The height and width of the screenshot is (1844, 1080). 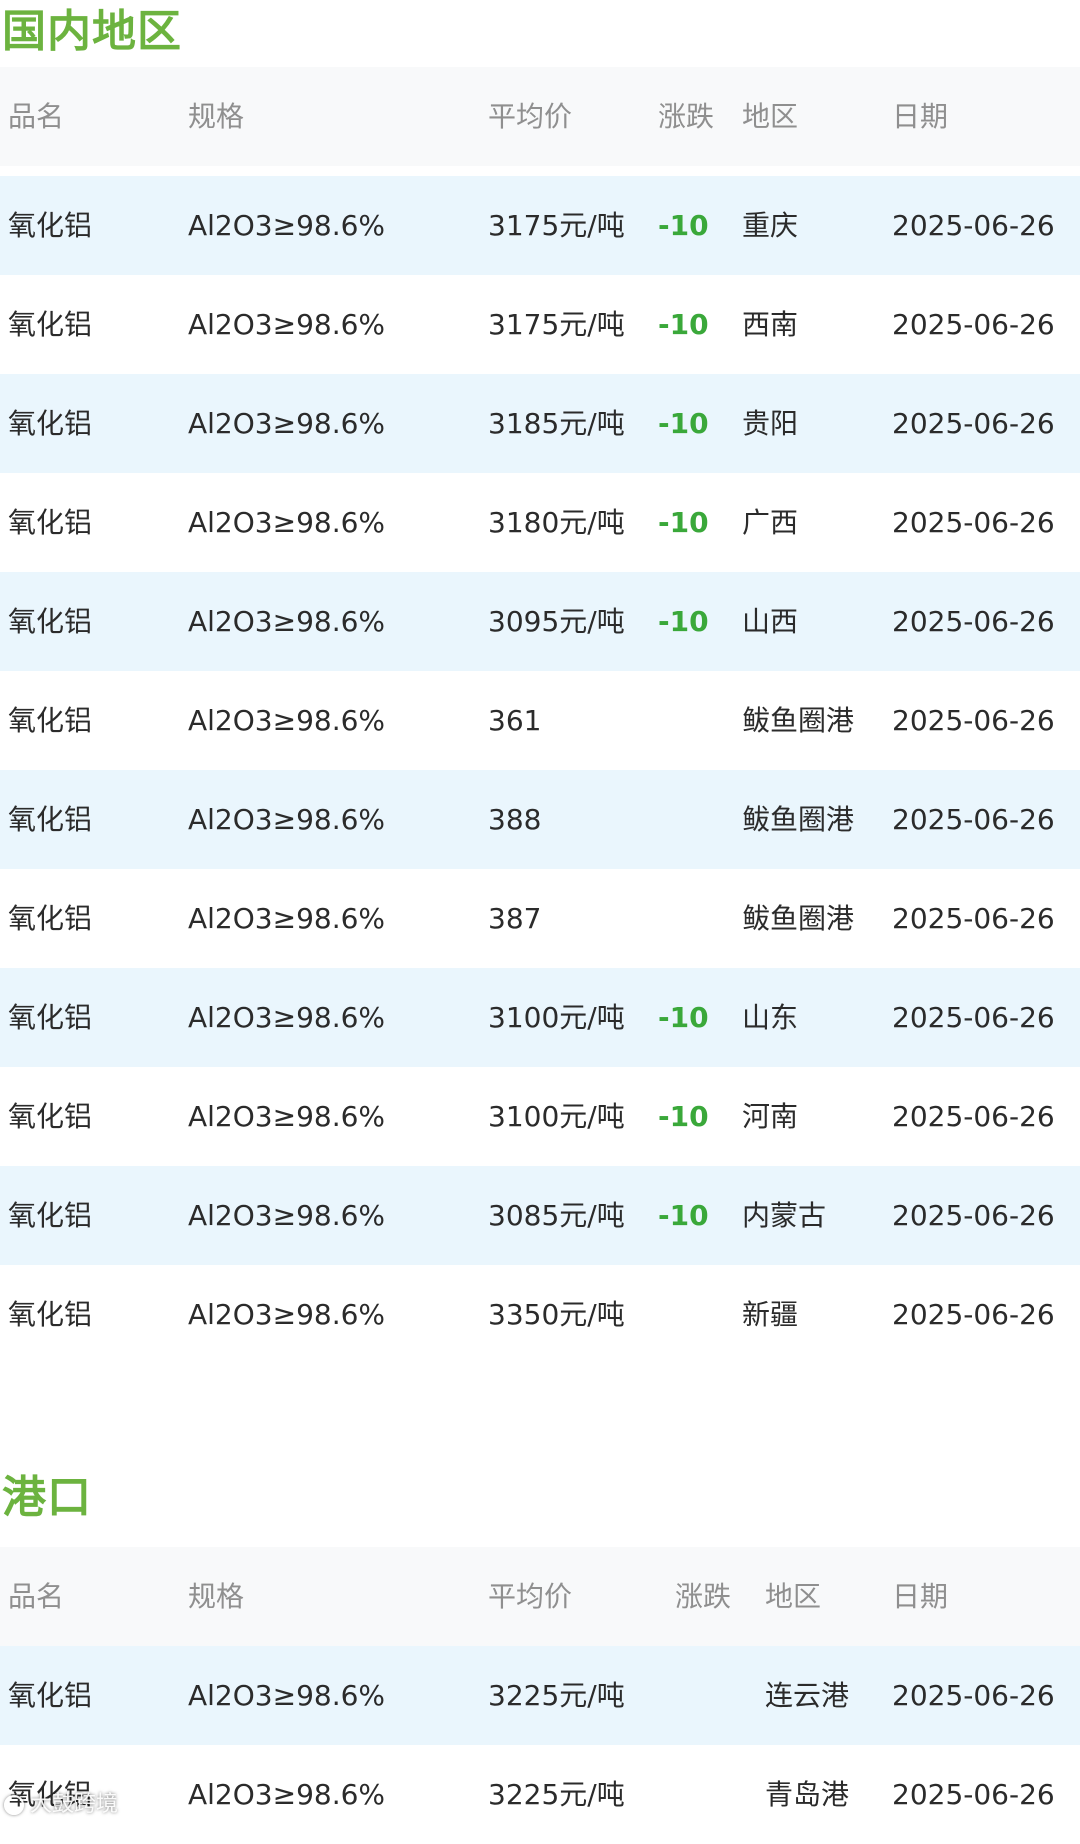 I want to click on cell-region: 内蒙古, so click(x=784, y=1215).